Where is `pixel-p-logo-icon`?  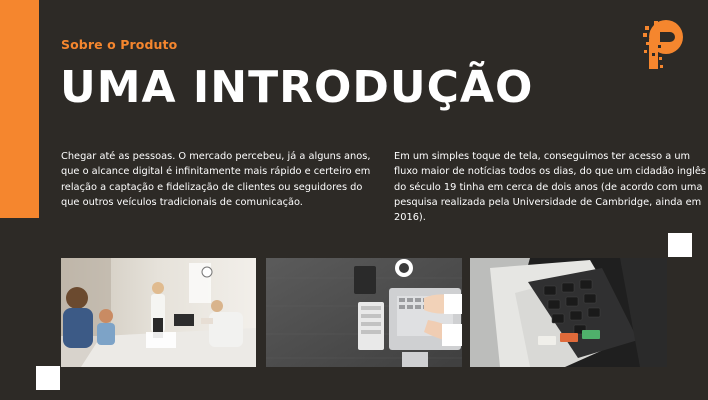 pixel-p-logo-icon is located at coordinates (663, 44).